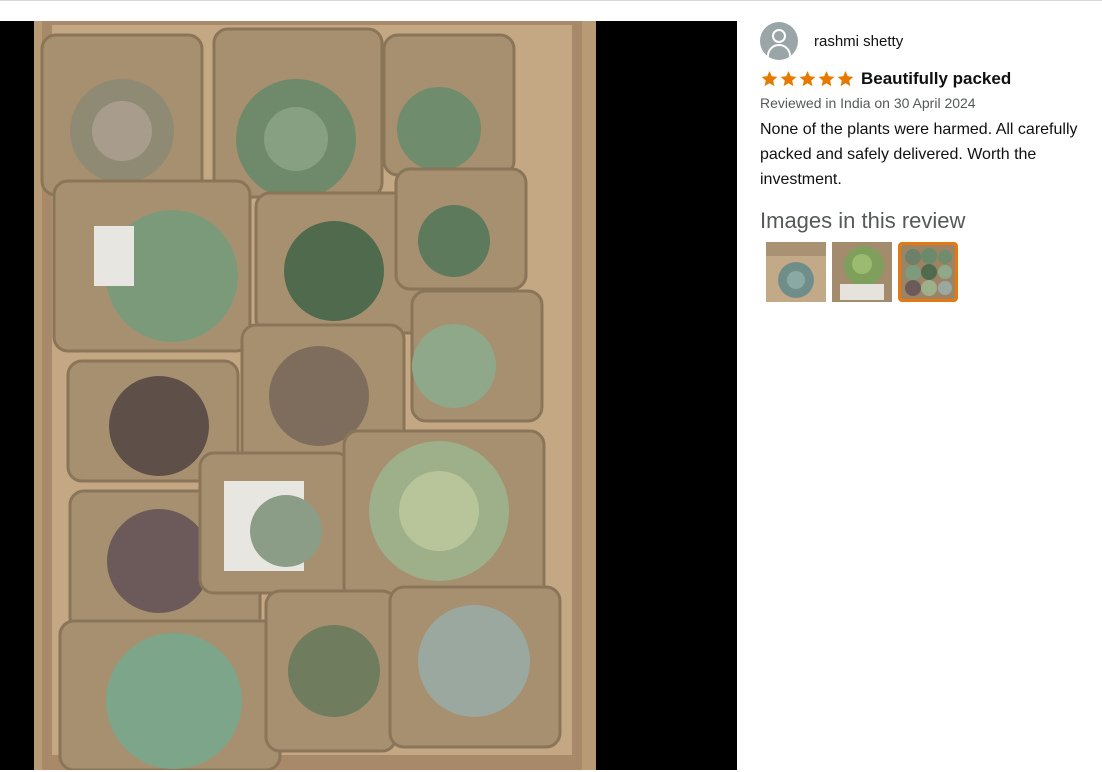  I want to click on user-avatar-icon, so click(779, 41).